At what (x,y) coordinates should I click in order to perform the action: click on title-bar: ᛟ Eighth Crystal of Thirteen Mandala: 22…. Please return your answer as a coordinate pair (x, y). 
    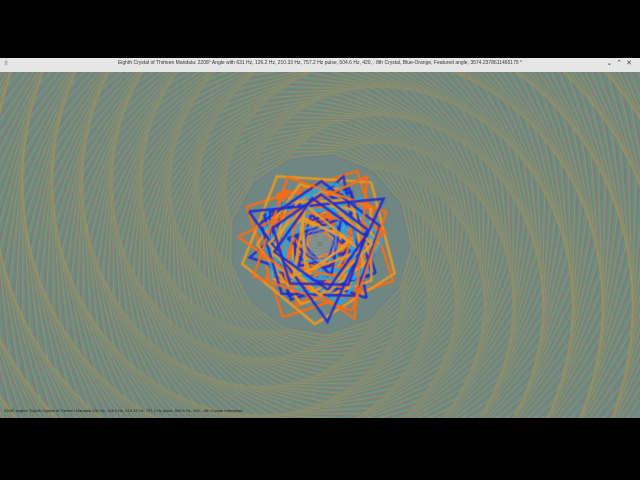
    Looking at the image, I should click on (320, 65).